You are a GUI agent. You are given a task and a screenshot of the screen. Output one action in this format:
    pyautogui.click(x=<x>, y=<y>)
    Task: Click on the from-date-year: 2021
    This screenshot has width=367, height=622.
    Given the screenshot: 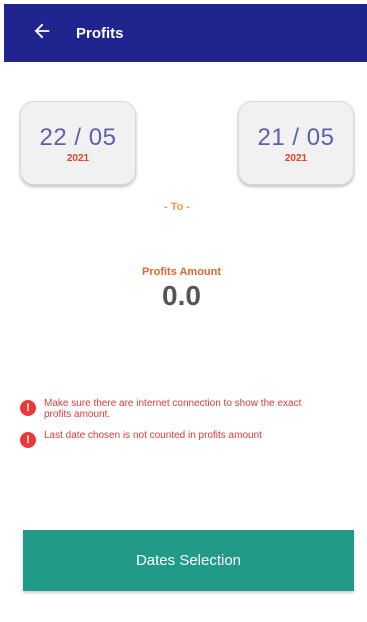 What is the action you would take?
    pyautogui.click(x=78, y=158)
    